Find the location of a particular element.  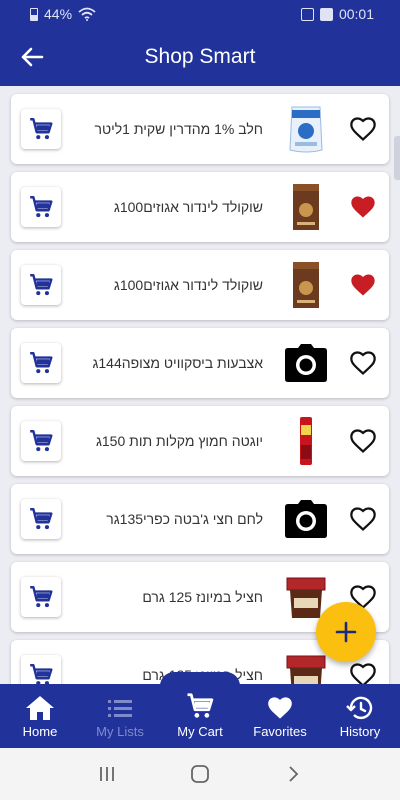

product-name: לחם חצי ג'בטה כפרי135גר is located at coordinates (184, 519).